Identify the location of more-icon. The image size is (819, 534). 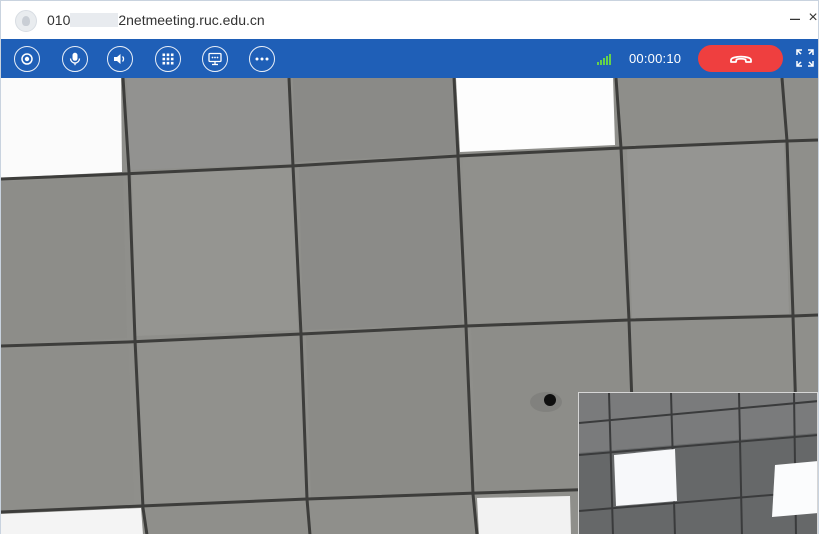
(262, 59).